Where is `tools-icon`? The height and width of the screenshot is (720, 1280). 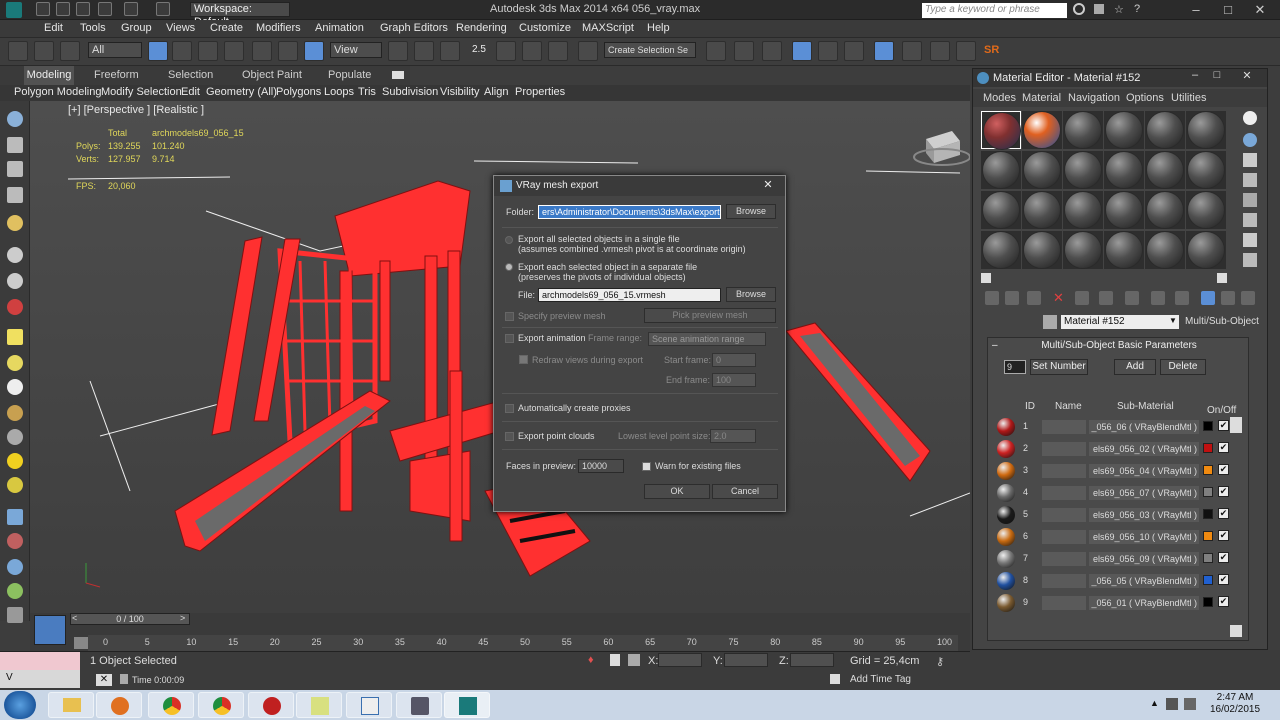
tools-icon is located at coordinates (1099, 9).